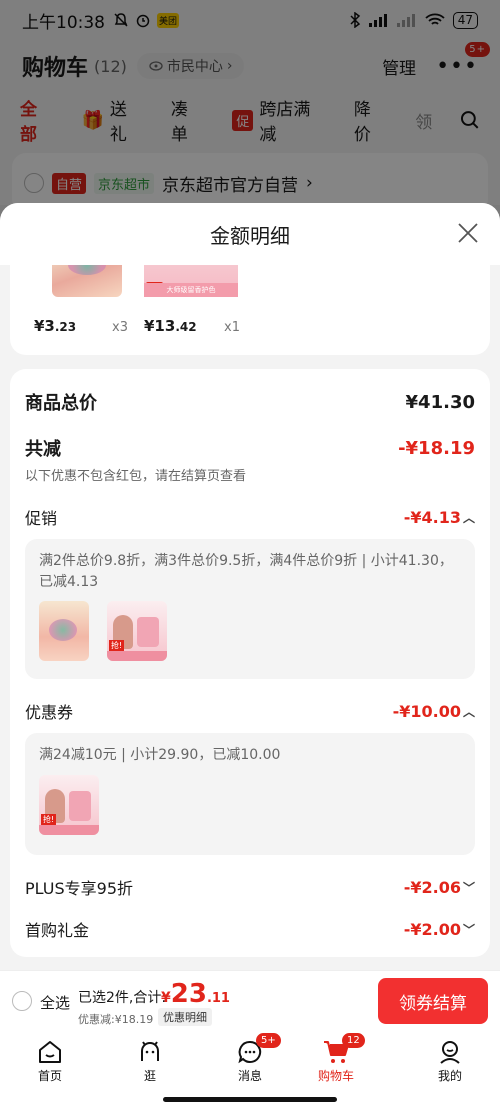  What do you see at coordinates (43, 449) in the screenshot?
I see `reduce-label: 共减` at bounding box center [43, 449].